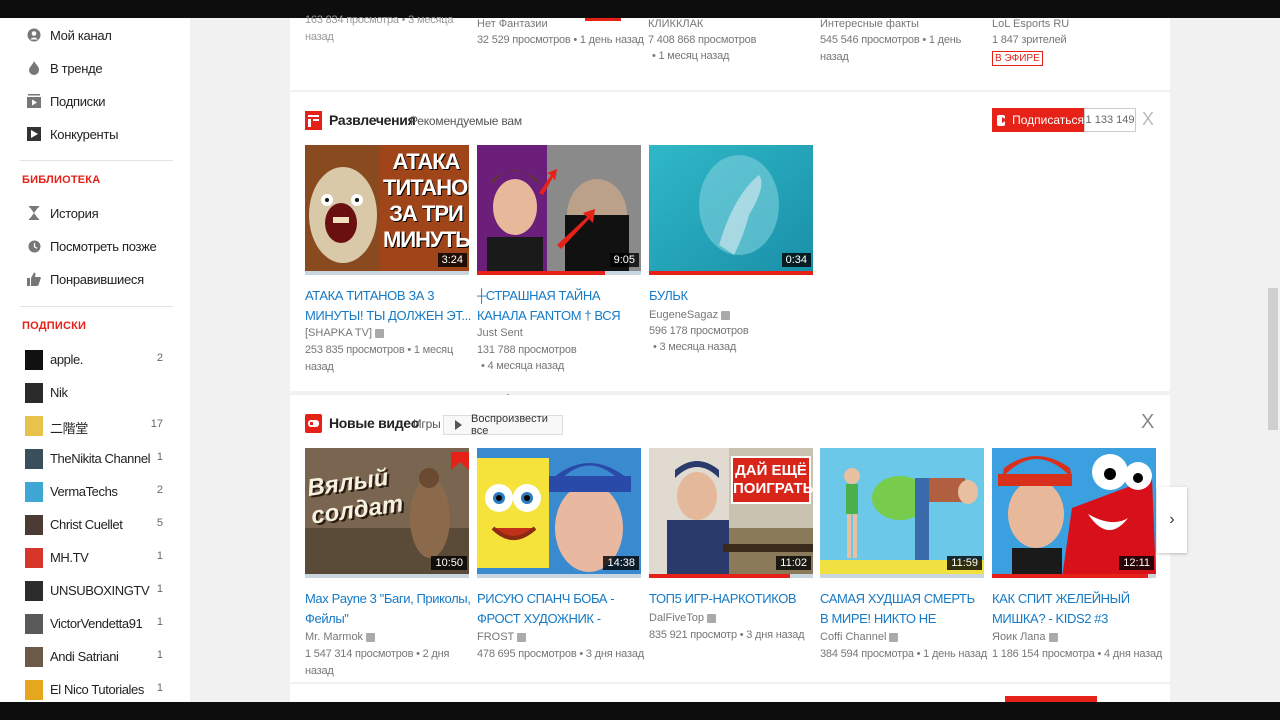 This screenshot has width=1280, height=720. I want to click on video-meta: 7 408 868 просмотров, so click(702, 40).